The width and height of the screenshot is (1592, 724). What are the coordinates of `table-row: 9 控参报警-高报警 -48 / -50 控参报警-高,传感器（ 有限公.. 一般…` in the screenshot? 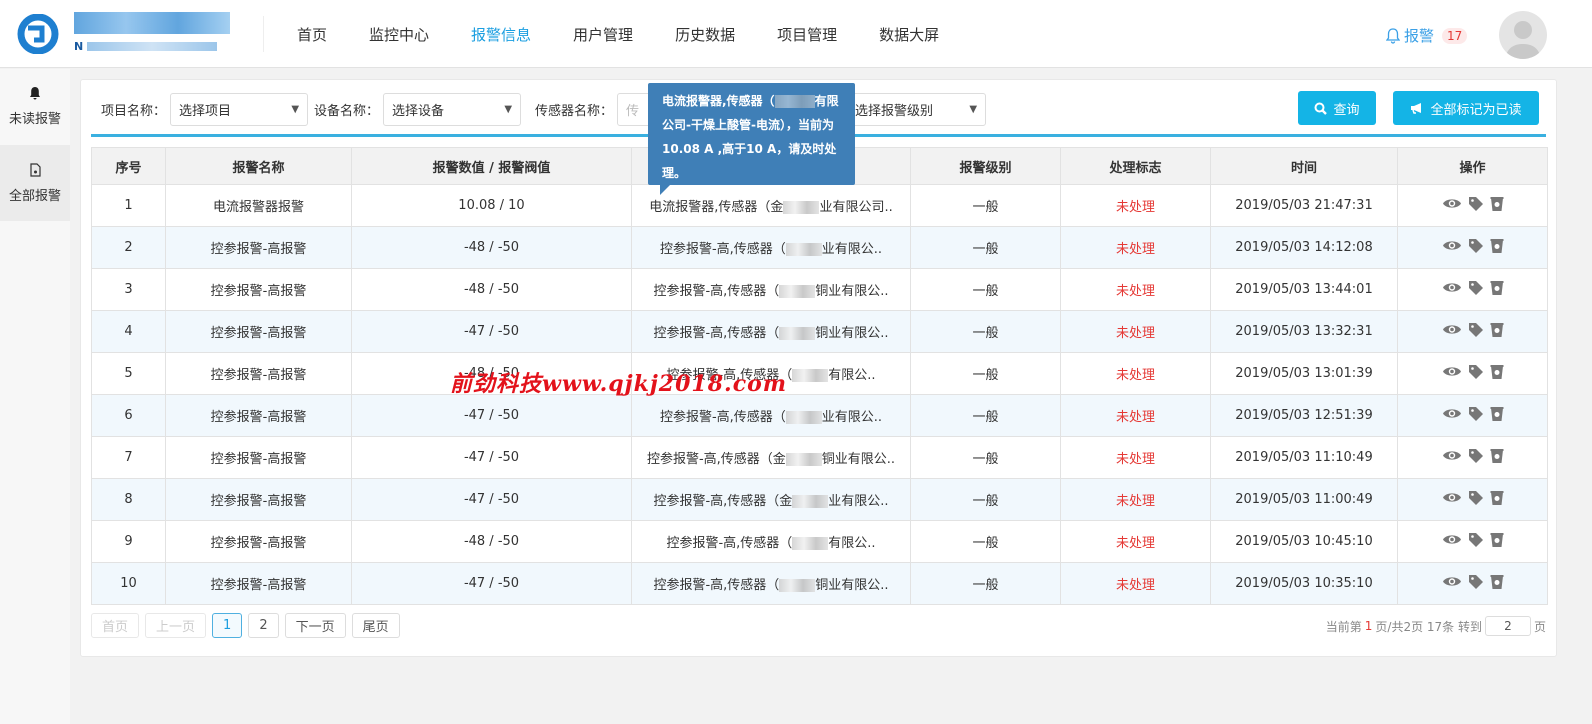 It's located at (819, 541).